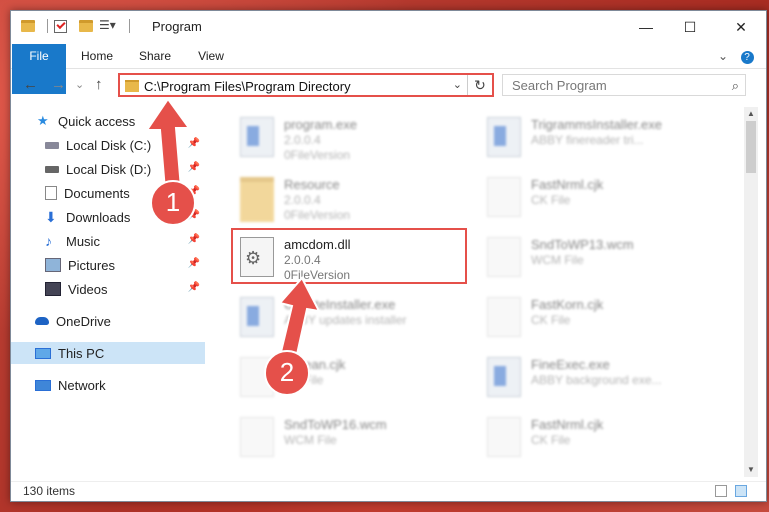 Image resolution: width=769 pixels, height=512 pixels. What do you see at coordinates (287, 373) in the screenshot?
I see `callout-2: 2` at bounding box center [287, 373].